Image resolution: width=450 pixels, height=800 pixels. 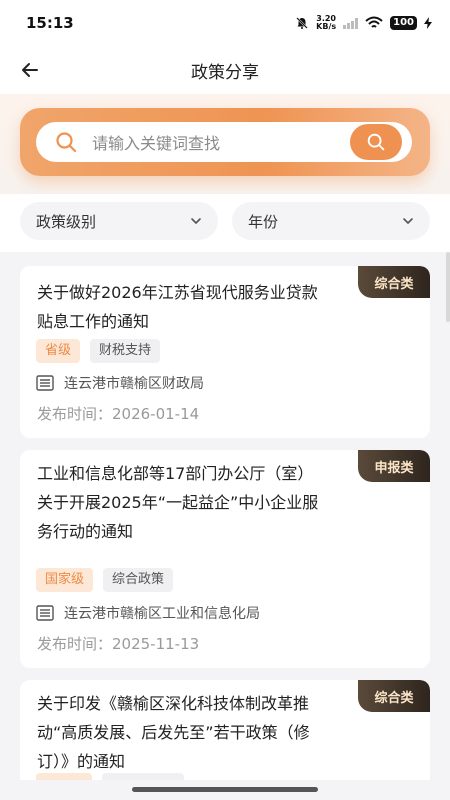 I want to click on publish-date: 发布时间：2026-01-14, so click(x=118, y=414).